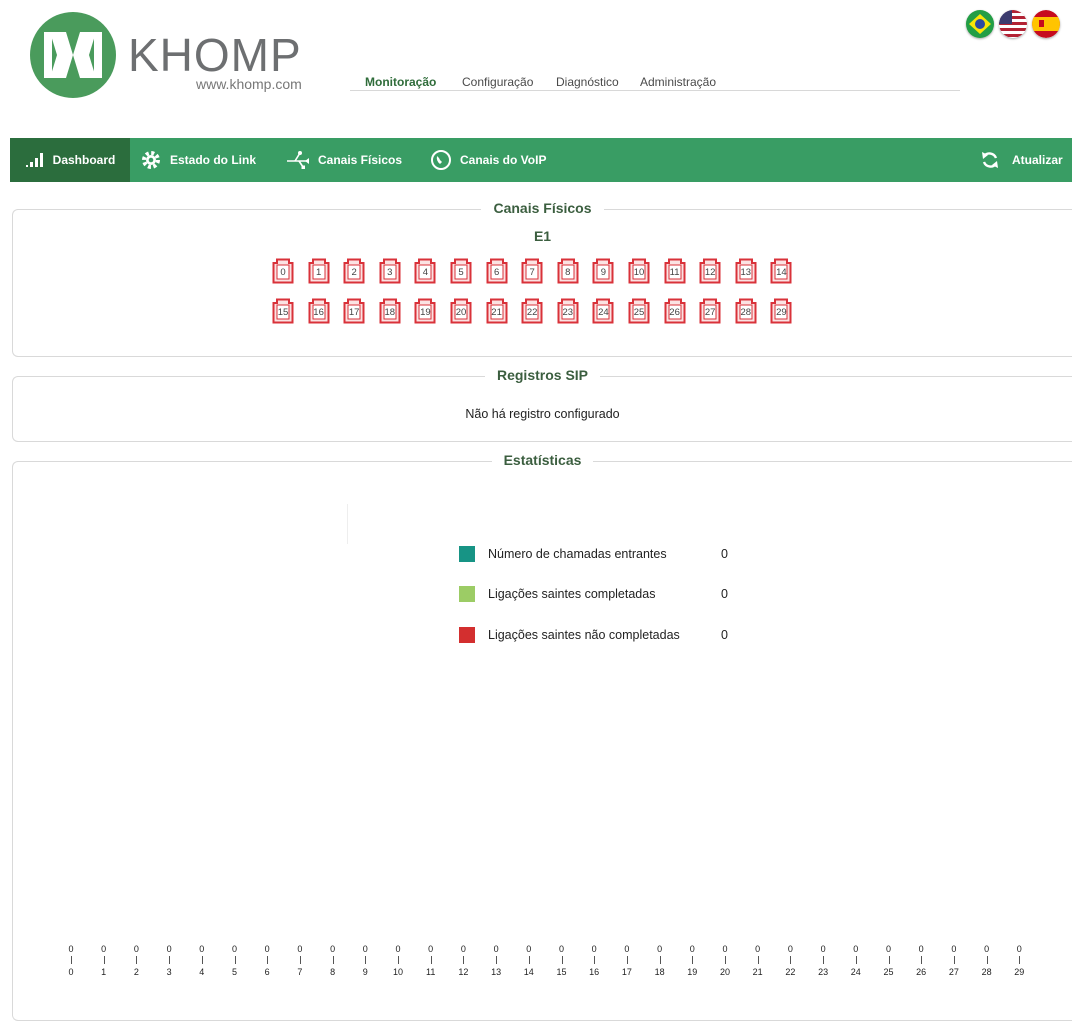  What do you see at coordinates (400, 82) in the screenshot?
I see `nav-monitoracao: Monitoração` at bounding box center [400, 82].